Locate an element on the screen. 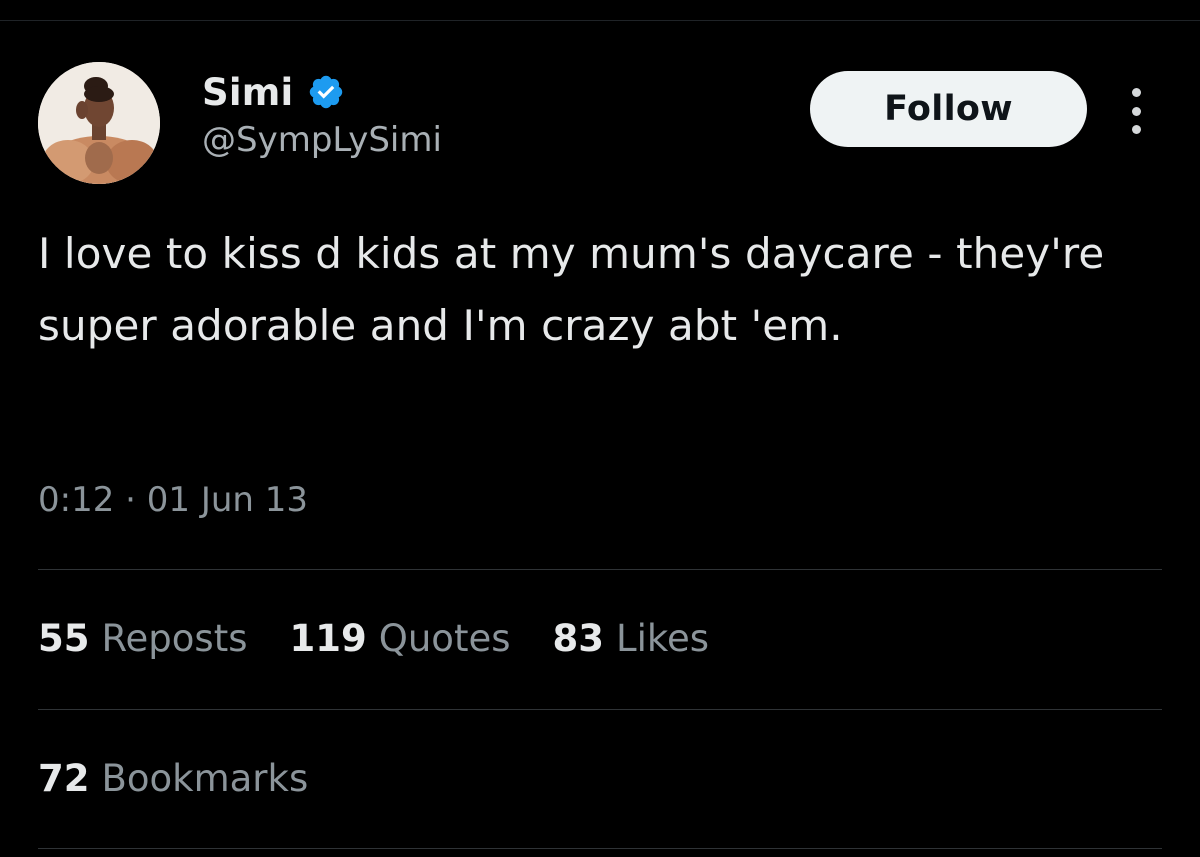 The height and width of the screenshot is (857, 1200). more-options-icon is located at coordinates (1136, 111).